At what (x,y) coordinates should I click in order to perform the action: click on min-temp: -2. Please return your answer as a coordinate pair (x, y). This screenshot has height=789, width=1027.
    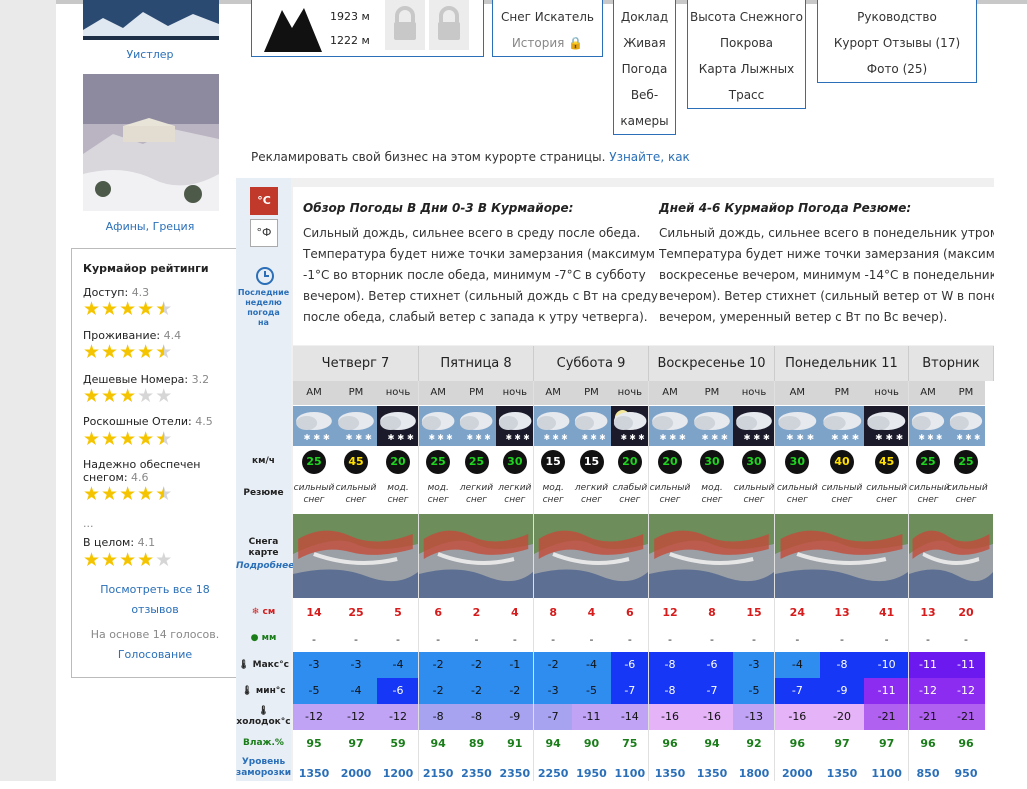
    Looking at the image, I should click on (514, 691).